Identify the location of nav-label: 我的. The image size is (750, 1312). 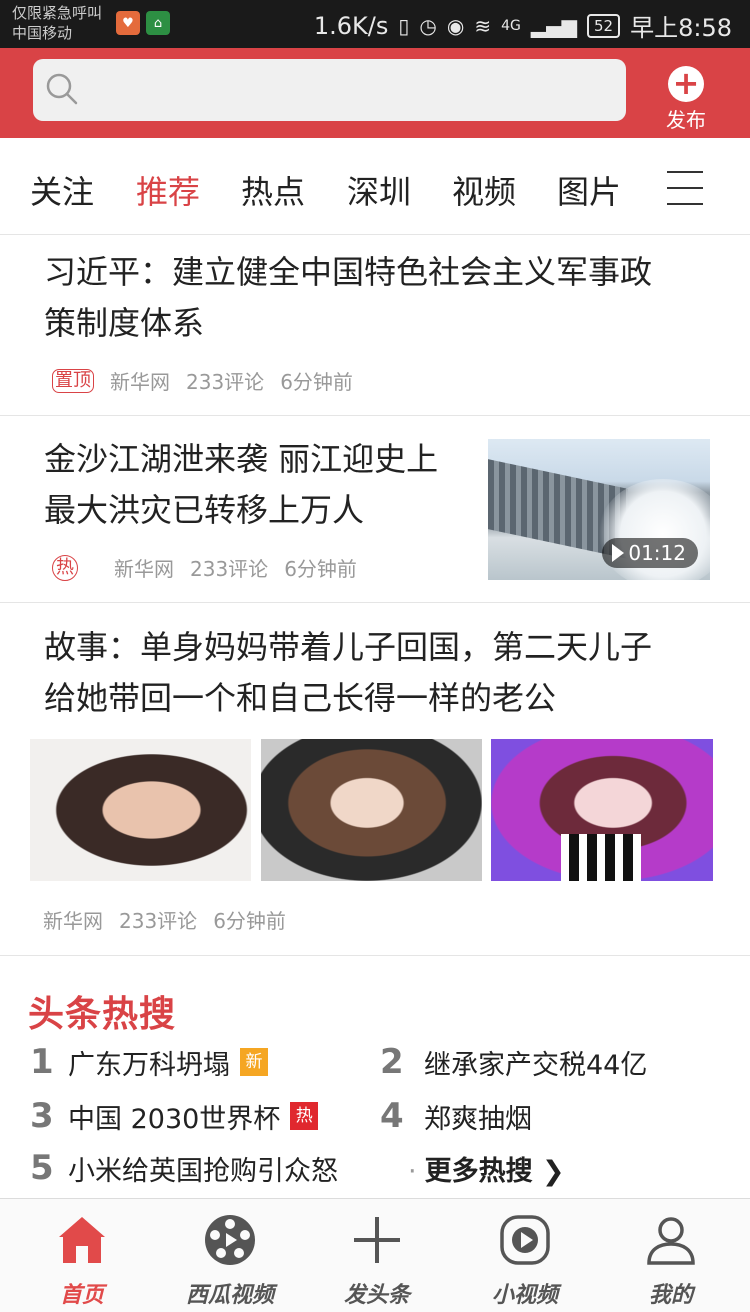
(670, 1295).